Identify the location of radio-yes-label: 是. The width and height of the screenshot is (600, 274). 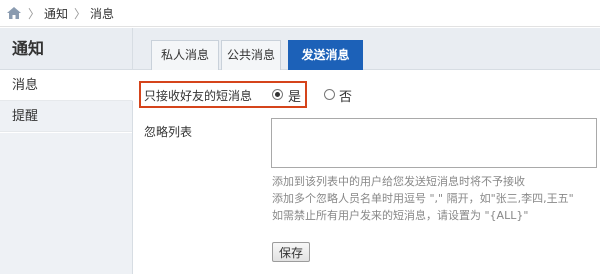
(294, 95).